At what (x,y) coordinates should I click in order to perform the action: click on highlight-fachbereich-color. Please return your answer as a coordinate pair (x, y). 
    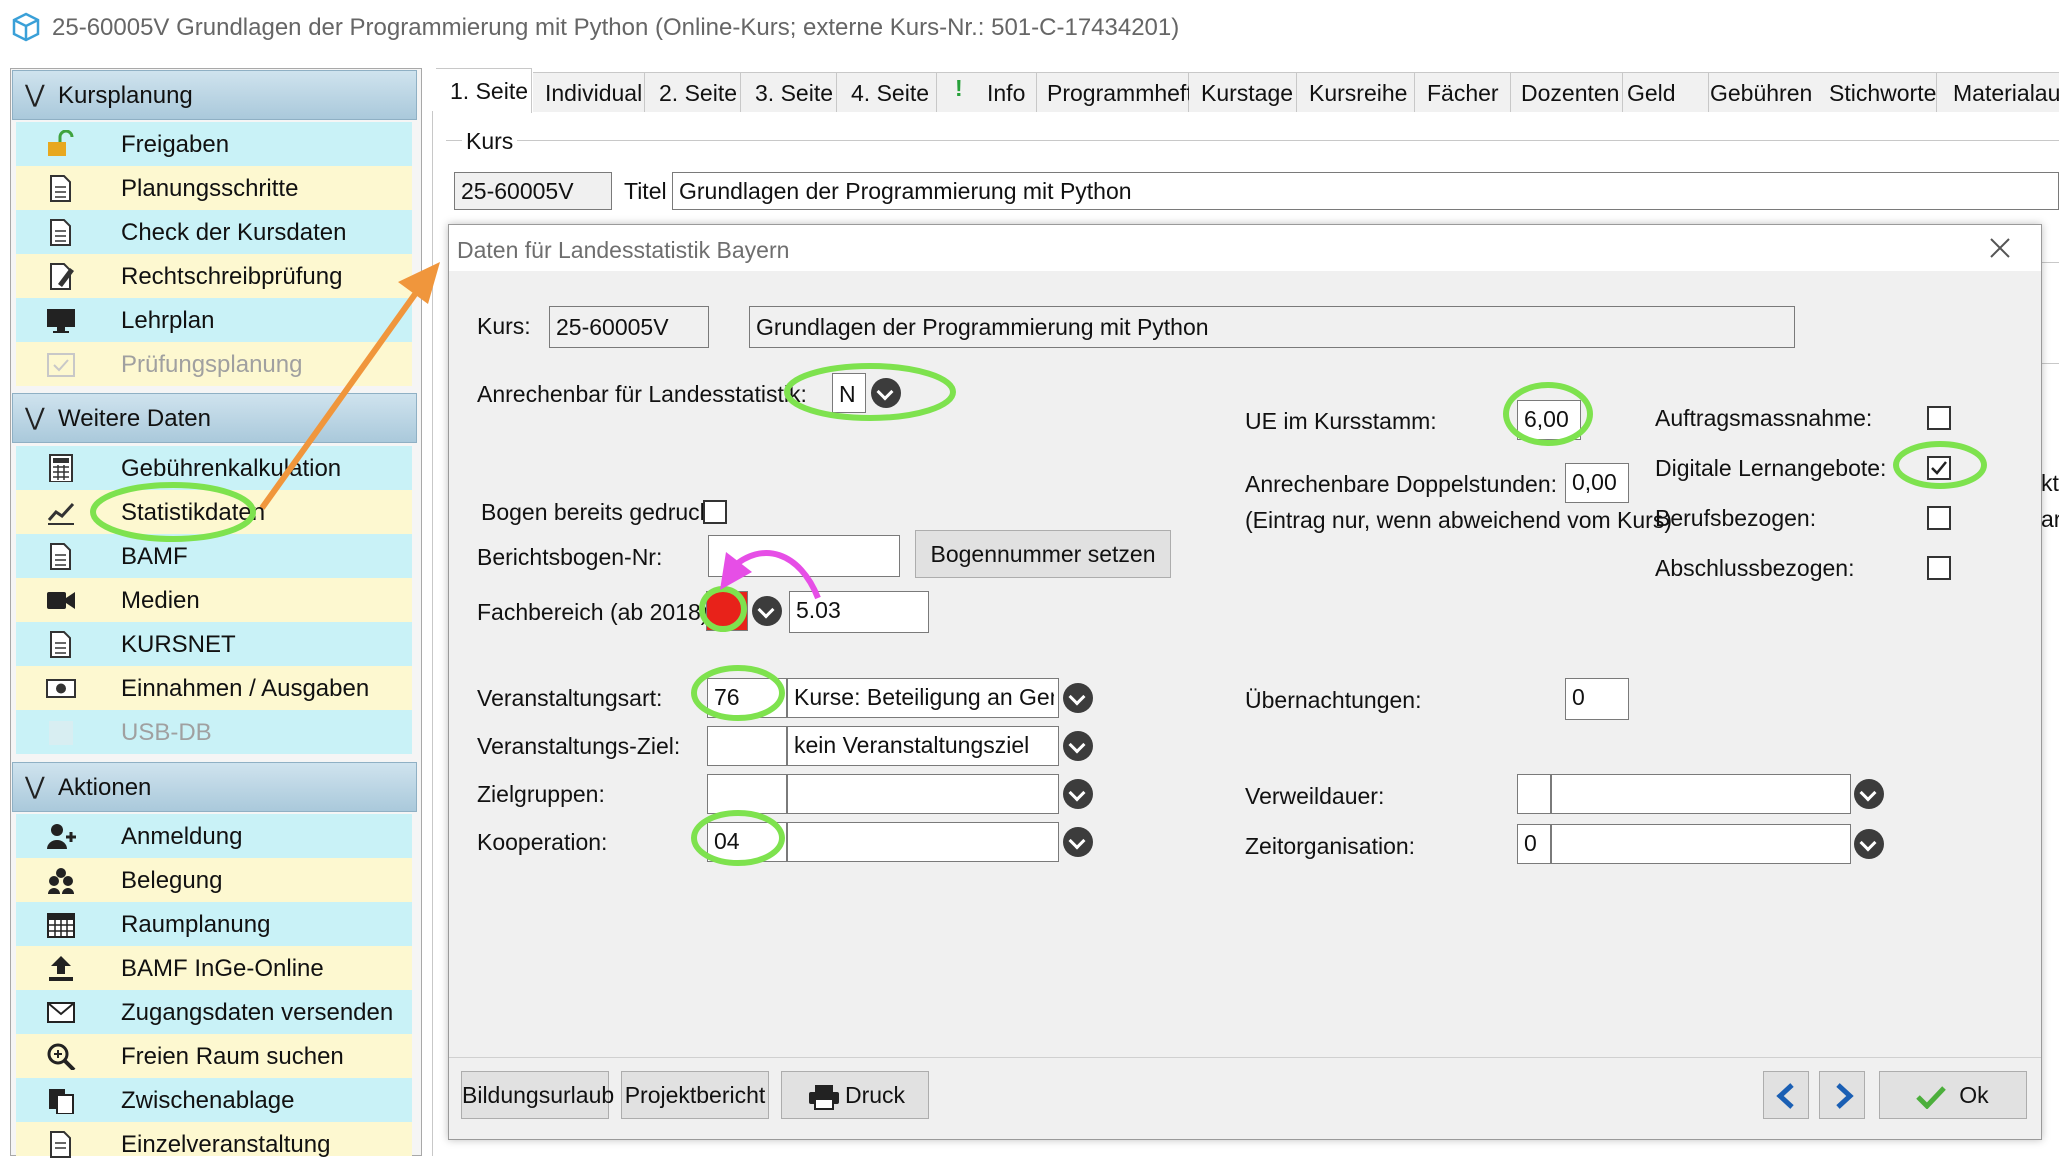
    Looking at the image, I should click on (723, 609).